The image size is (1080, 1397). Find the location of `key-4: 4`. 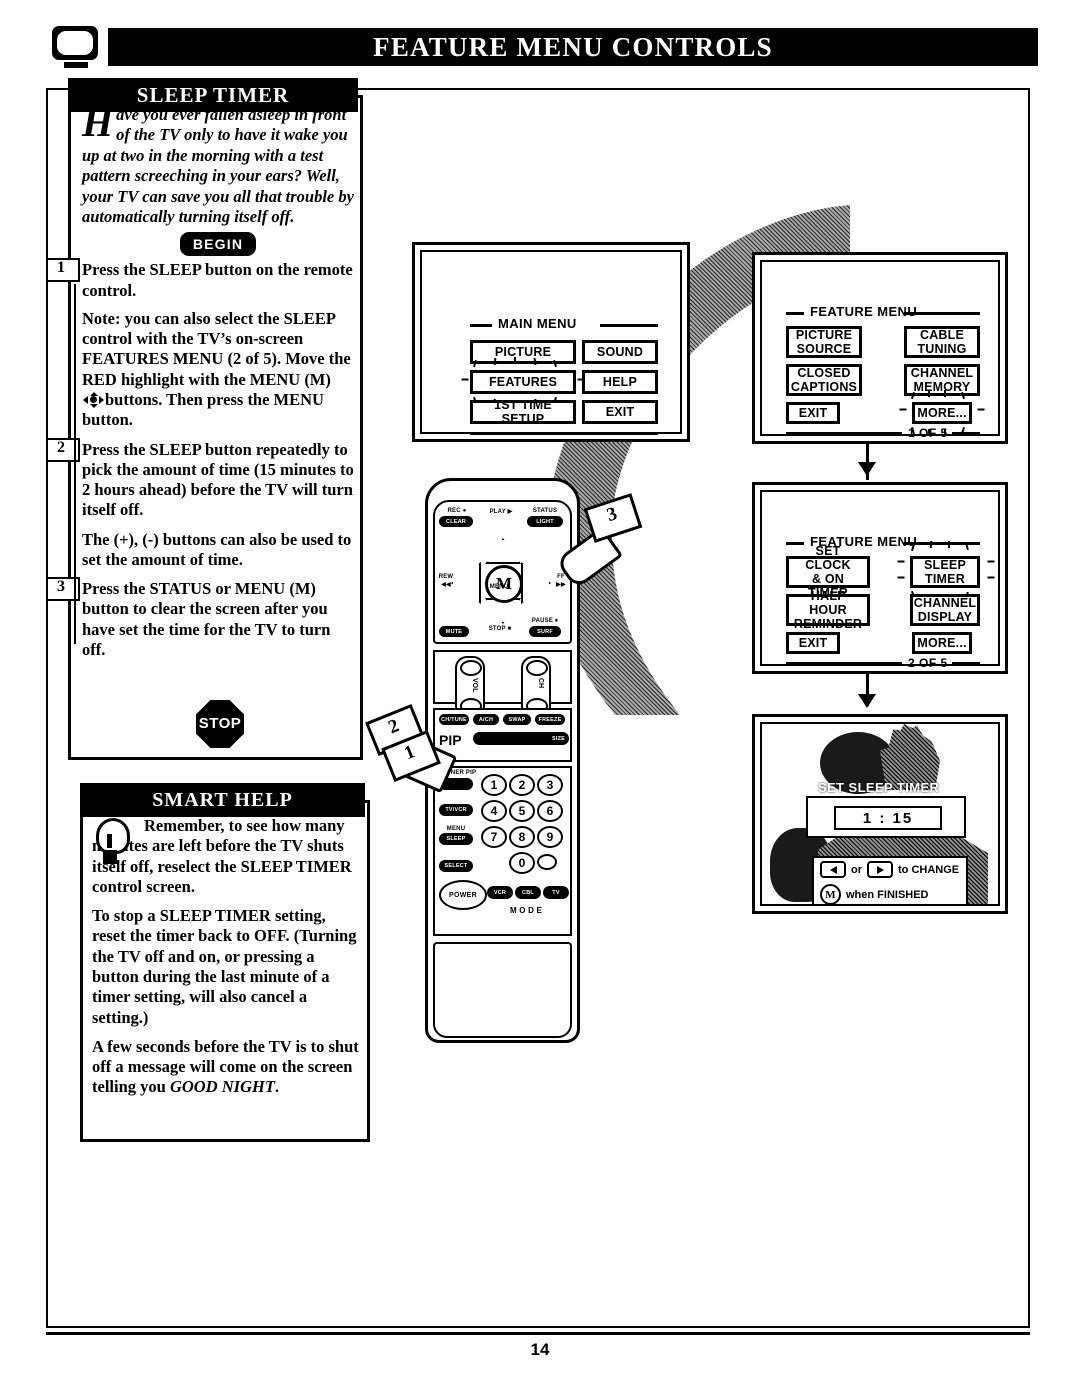

key-4: 4 is located at coordinates (494, 811).